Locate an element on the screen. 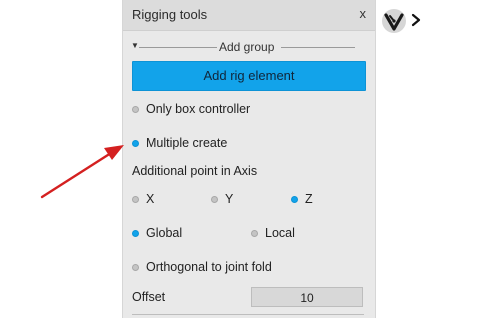 The height and width of the screenshot is (318, 500). chevron-right-icon is located at coordinates (416, 20).